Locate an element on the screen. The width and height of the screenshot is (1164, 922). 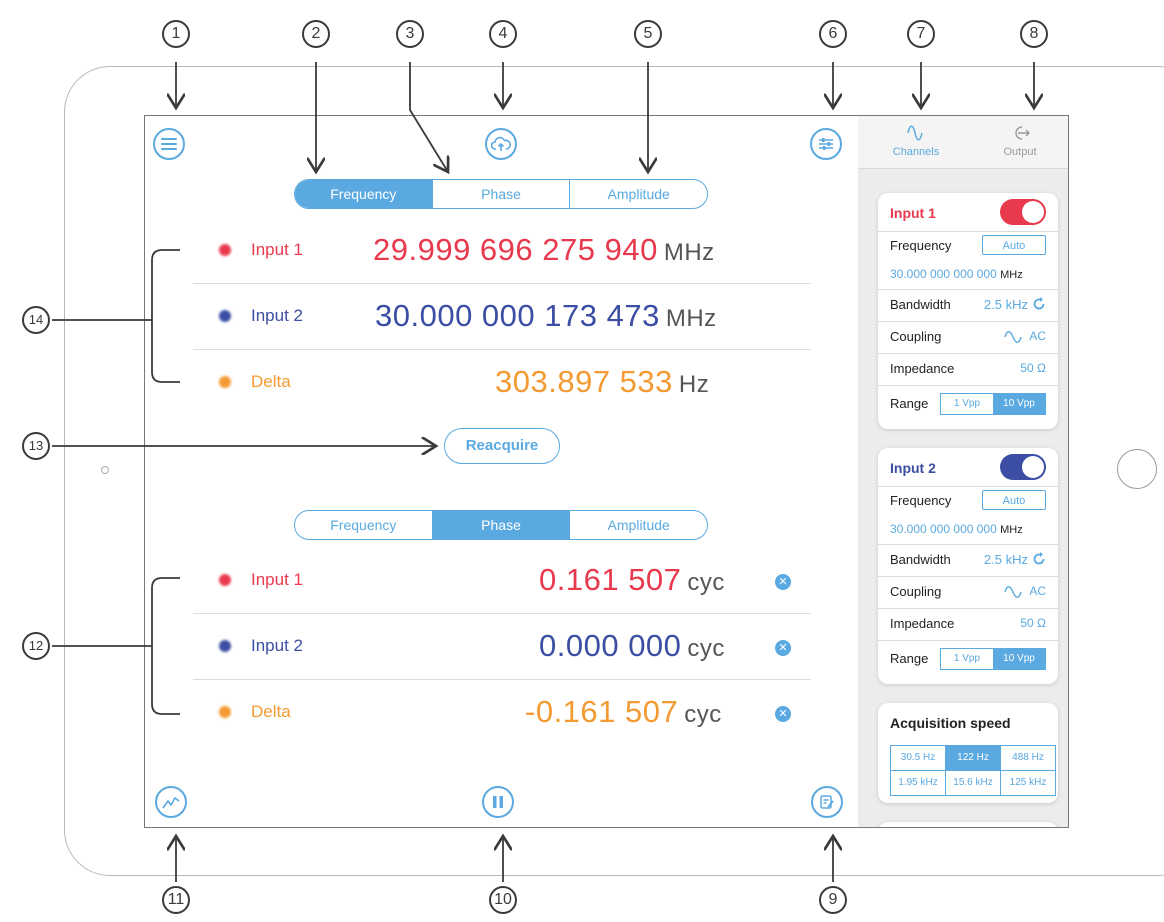
callout-8: 8 is located at coordinates (1034, 34).